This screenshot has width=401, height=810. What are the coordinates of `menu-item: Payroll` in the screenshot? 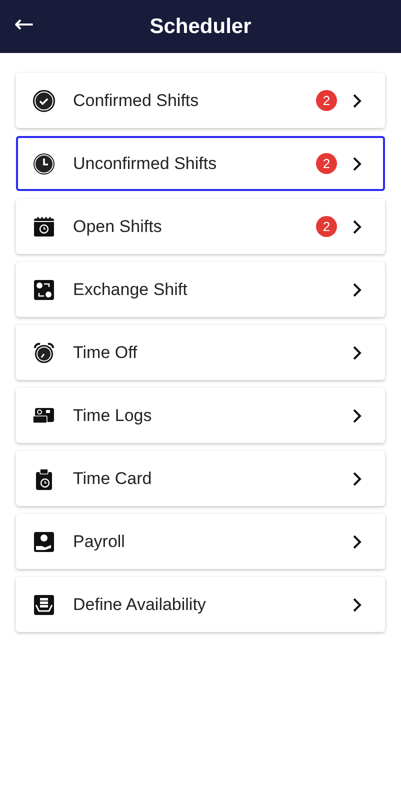 It's located at (200, 541).